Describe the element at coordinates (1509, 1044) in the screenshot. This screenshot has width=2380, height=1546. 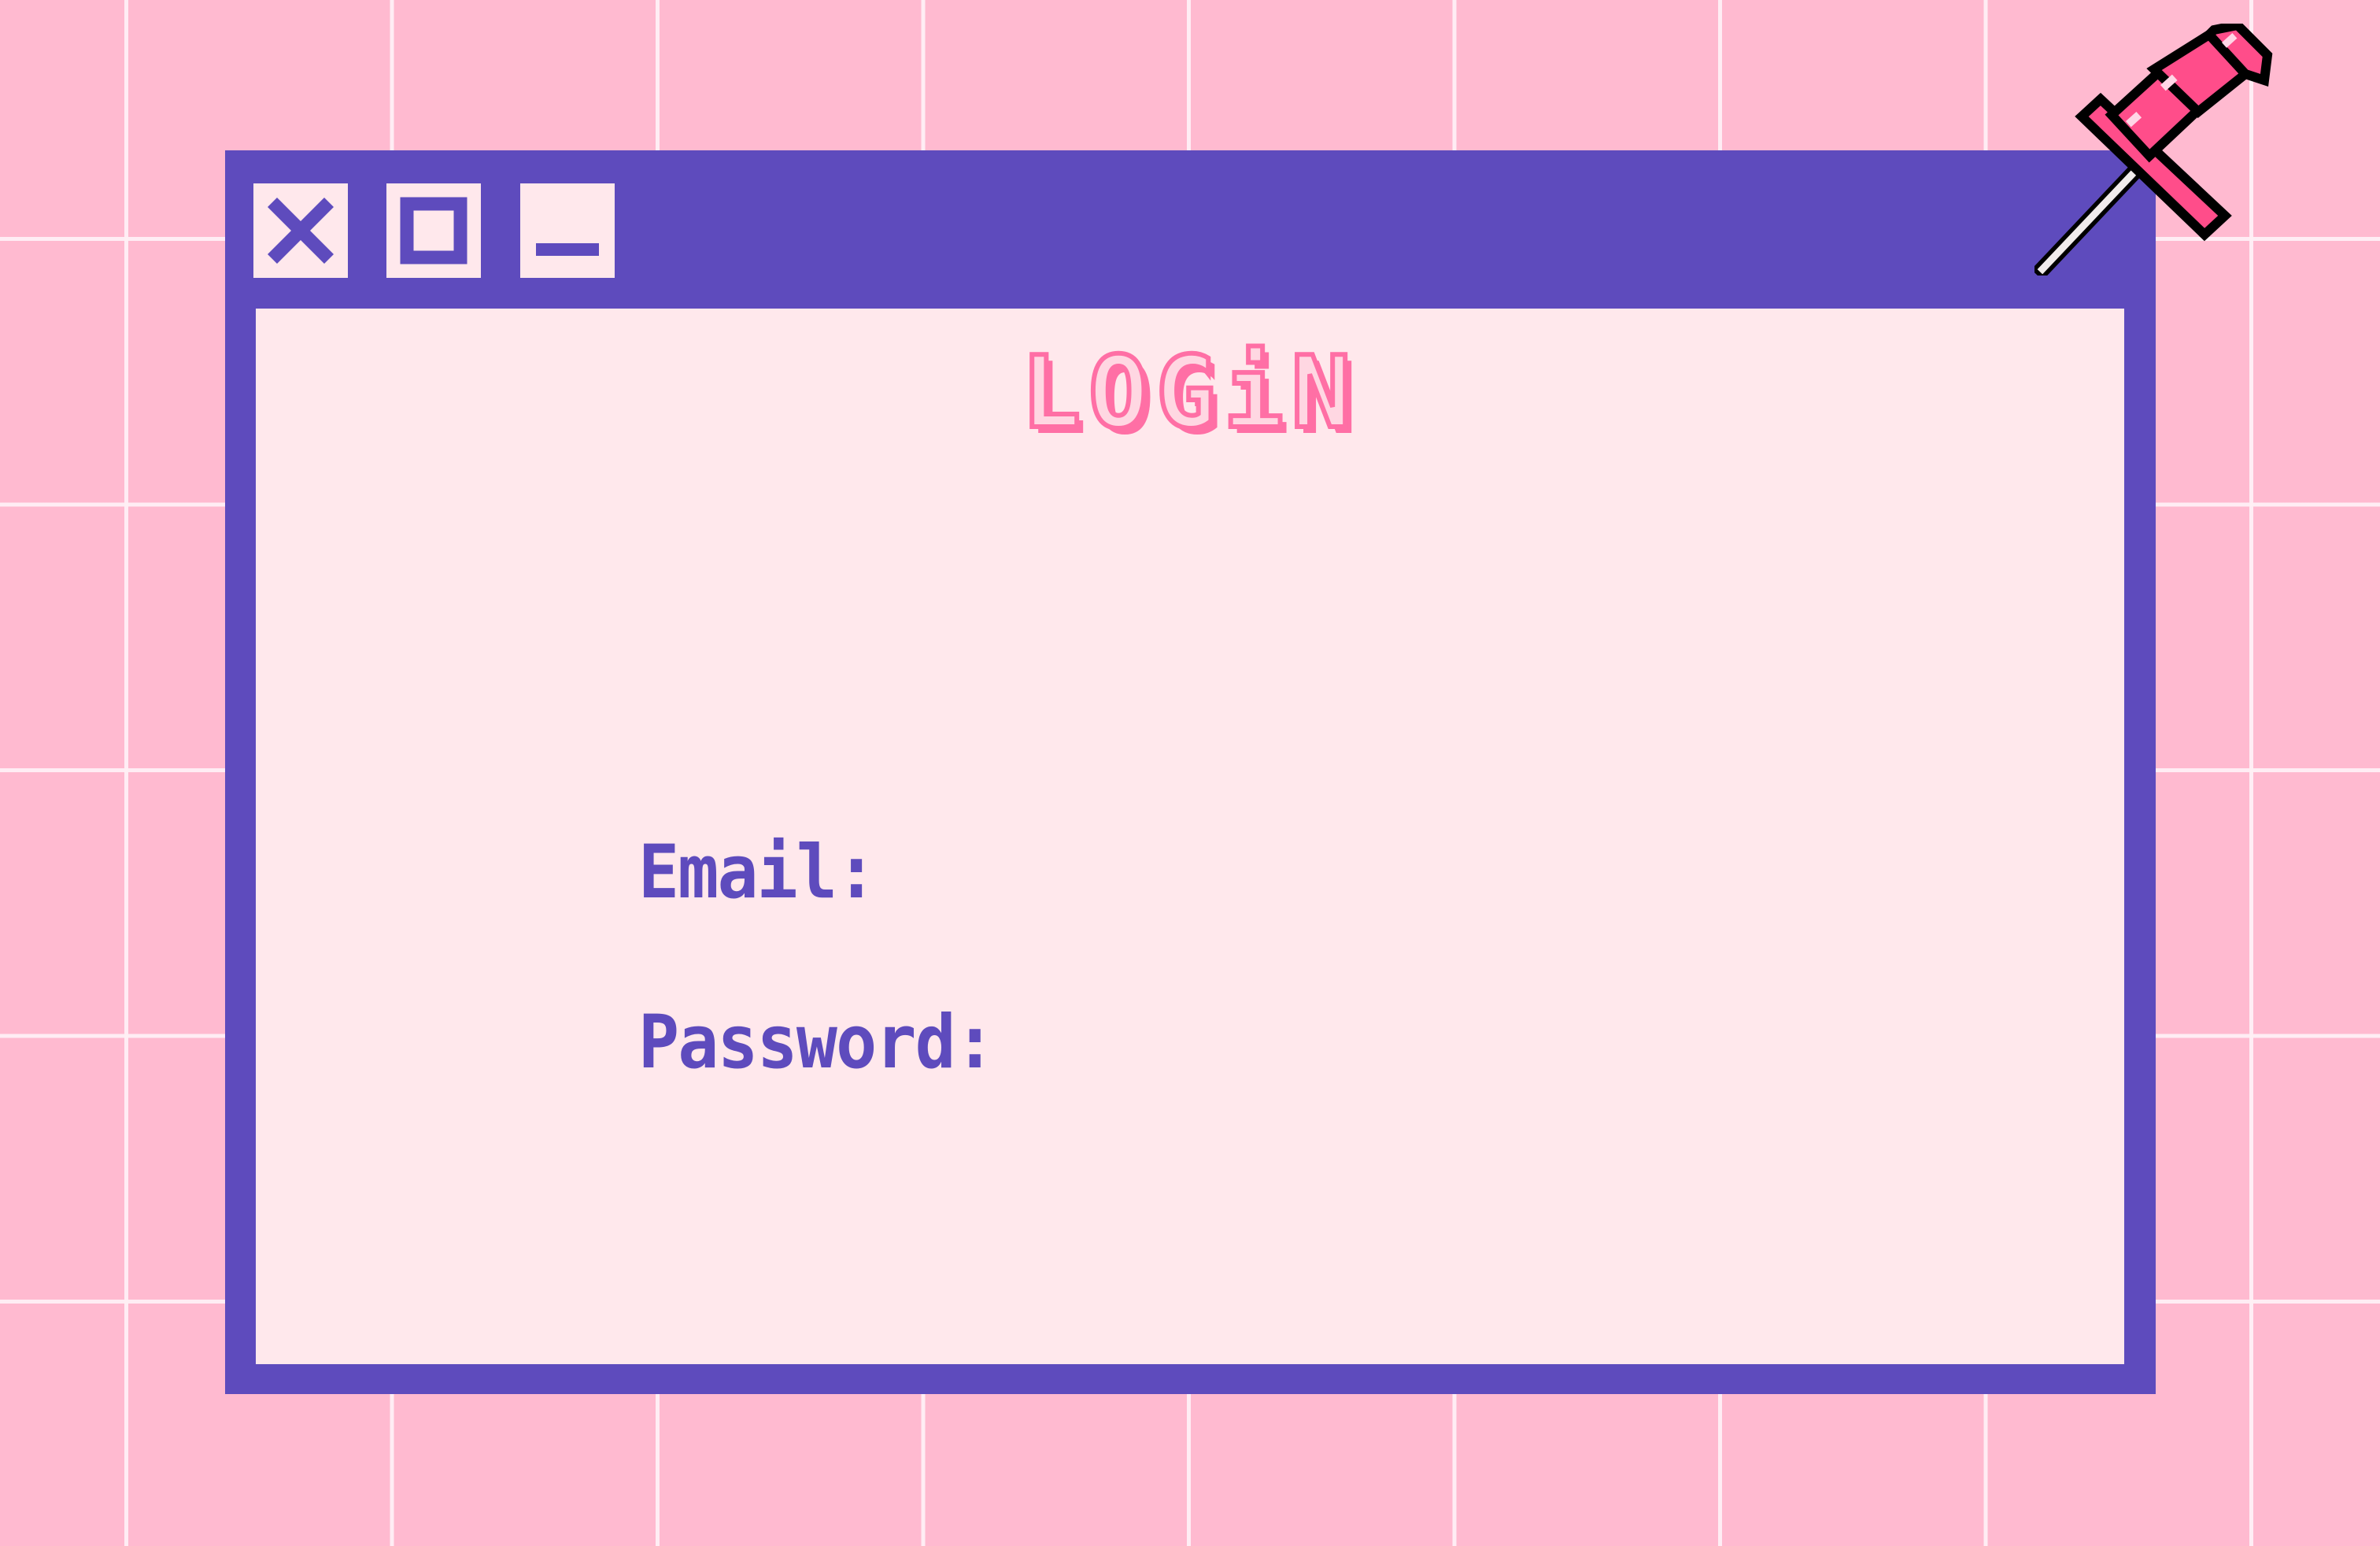
I see `password-field` at that location.